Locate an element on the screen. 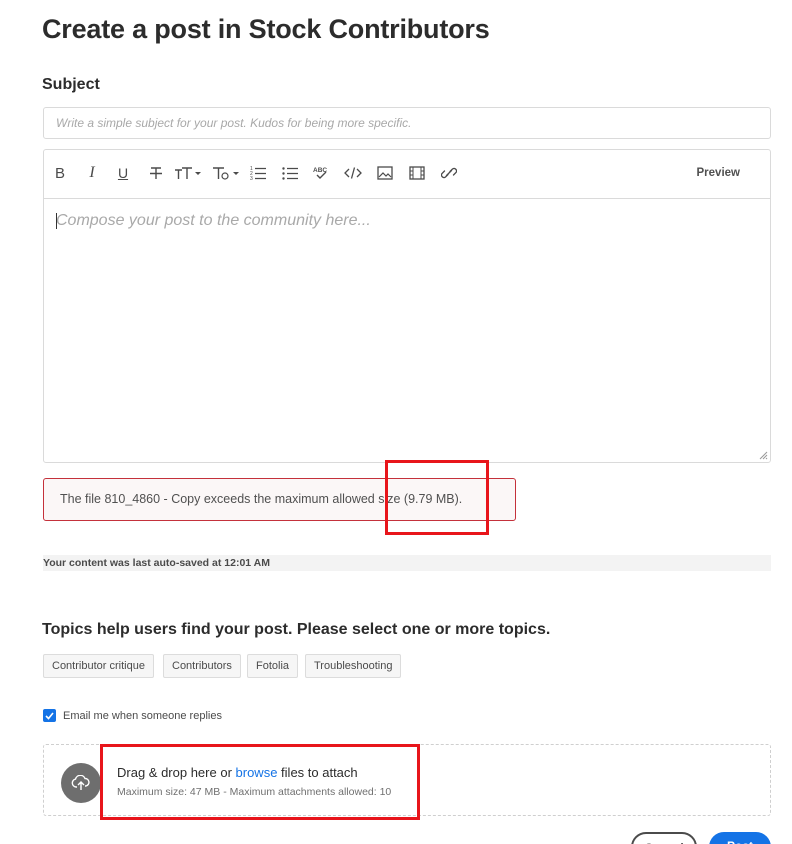 This screenshot has height=844, width=792. bold-icon: B is located at coordinates (59, 173).